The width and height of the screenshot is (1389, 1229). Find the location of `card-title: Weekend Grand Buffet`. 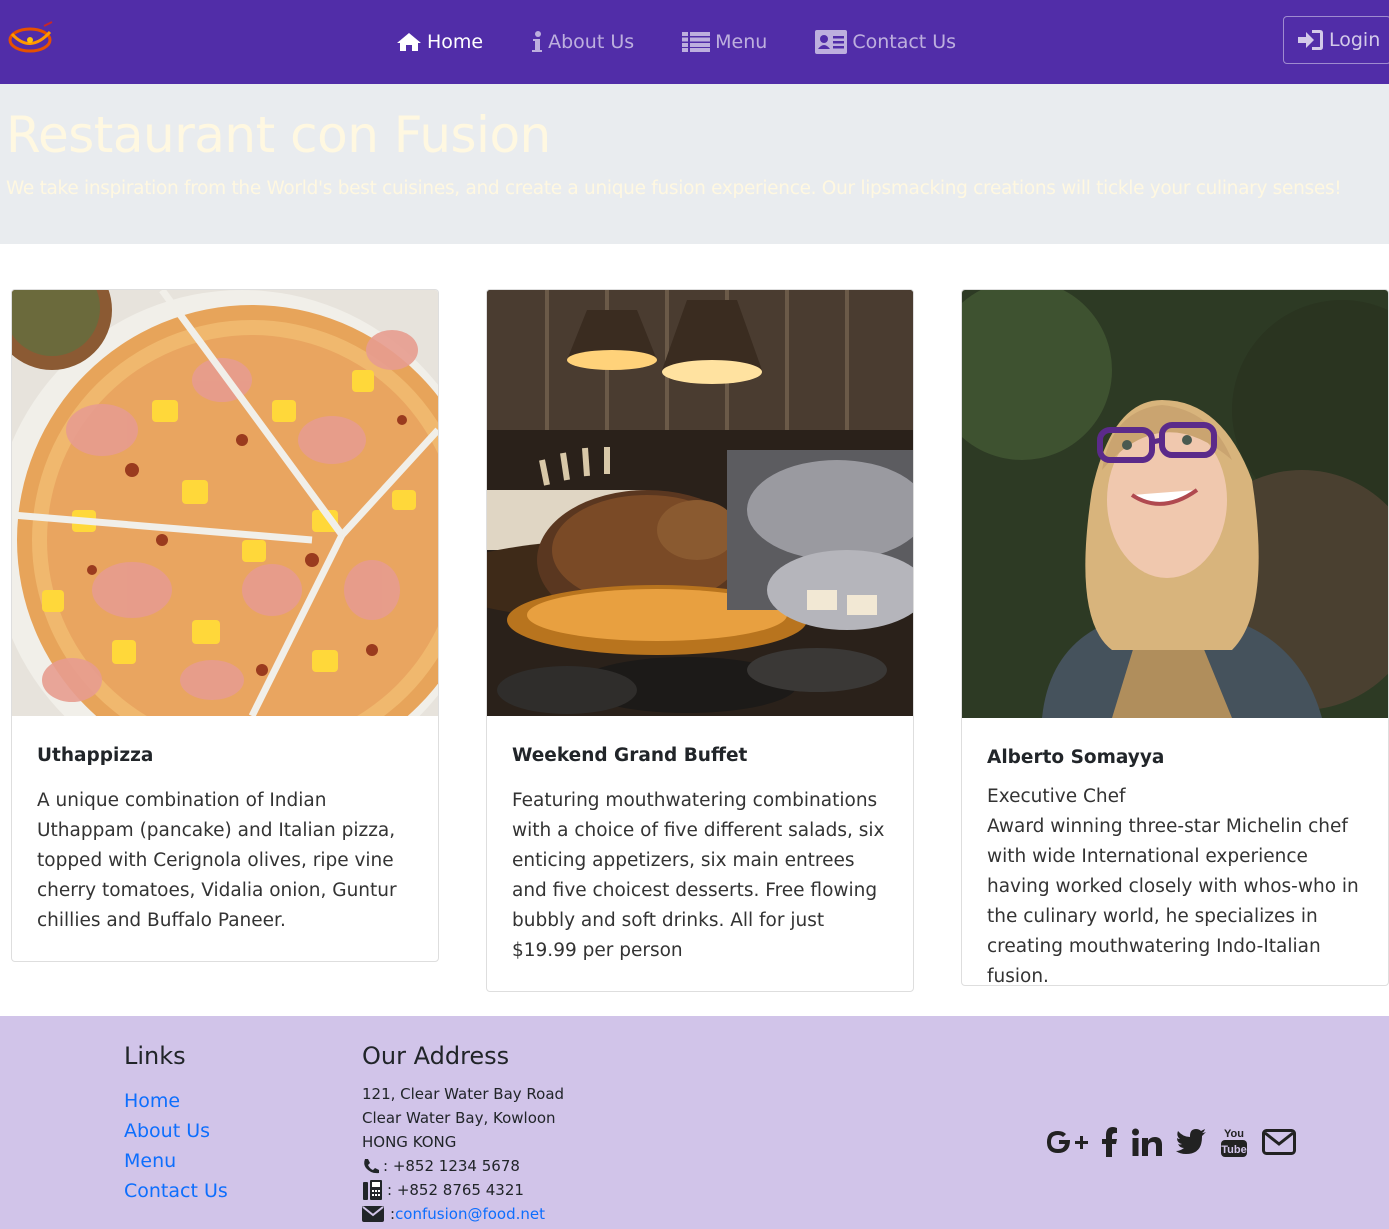

card-title: Weekend Grand Buffet is located at coordinates (630, 755).